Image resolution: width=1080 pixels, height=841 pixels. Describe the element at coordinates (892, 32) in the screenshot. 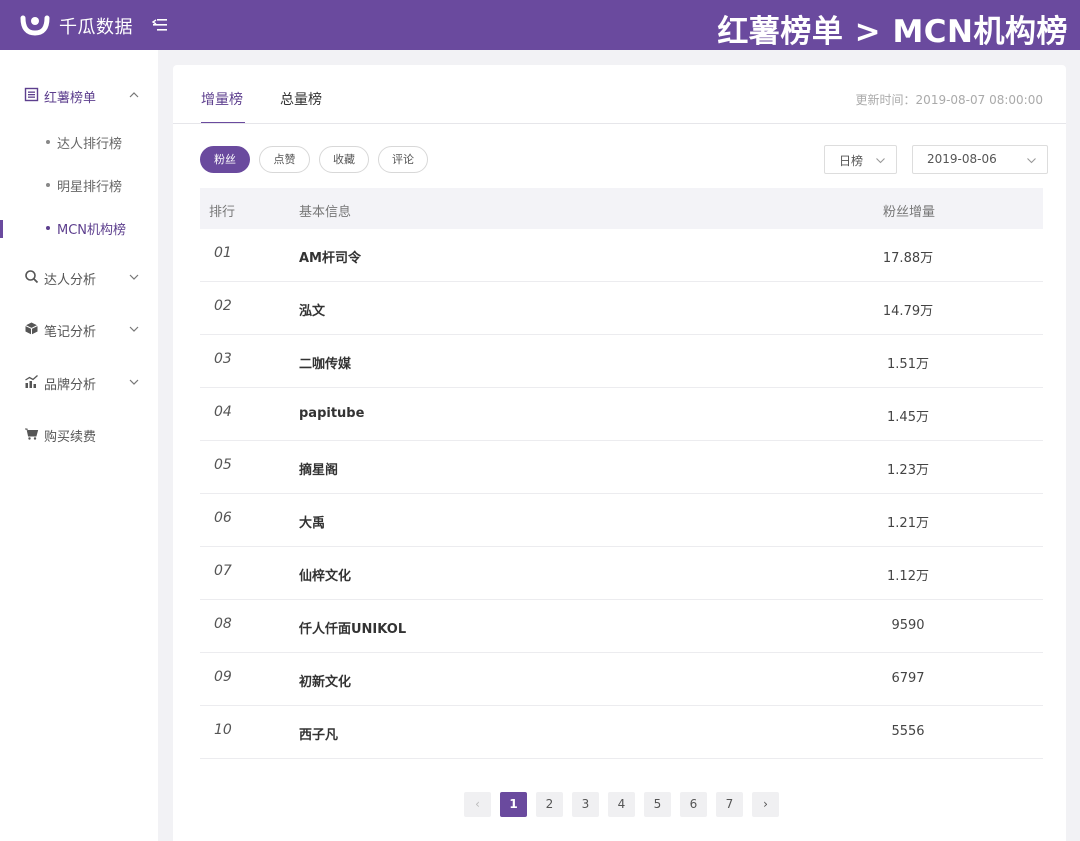

I see `page-title: 红薯榜单 > MCN机构榜` at that location.